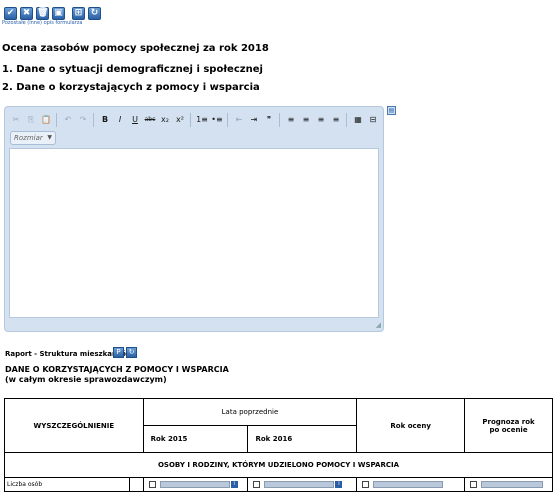  Describe the element at coordinates (165, 120) in the screenshot. I see `subscript-icon: x₂` at that location.